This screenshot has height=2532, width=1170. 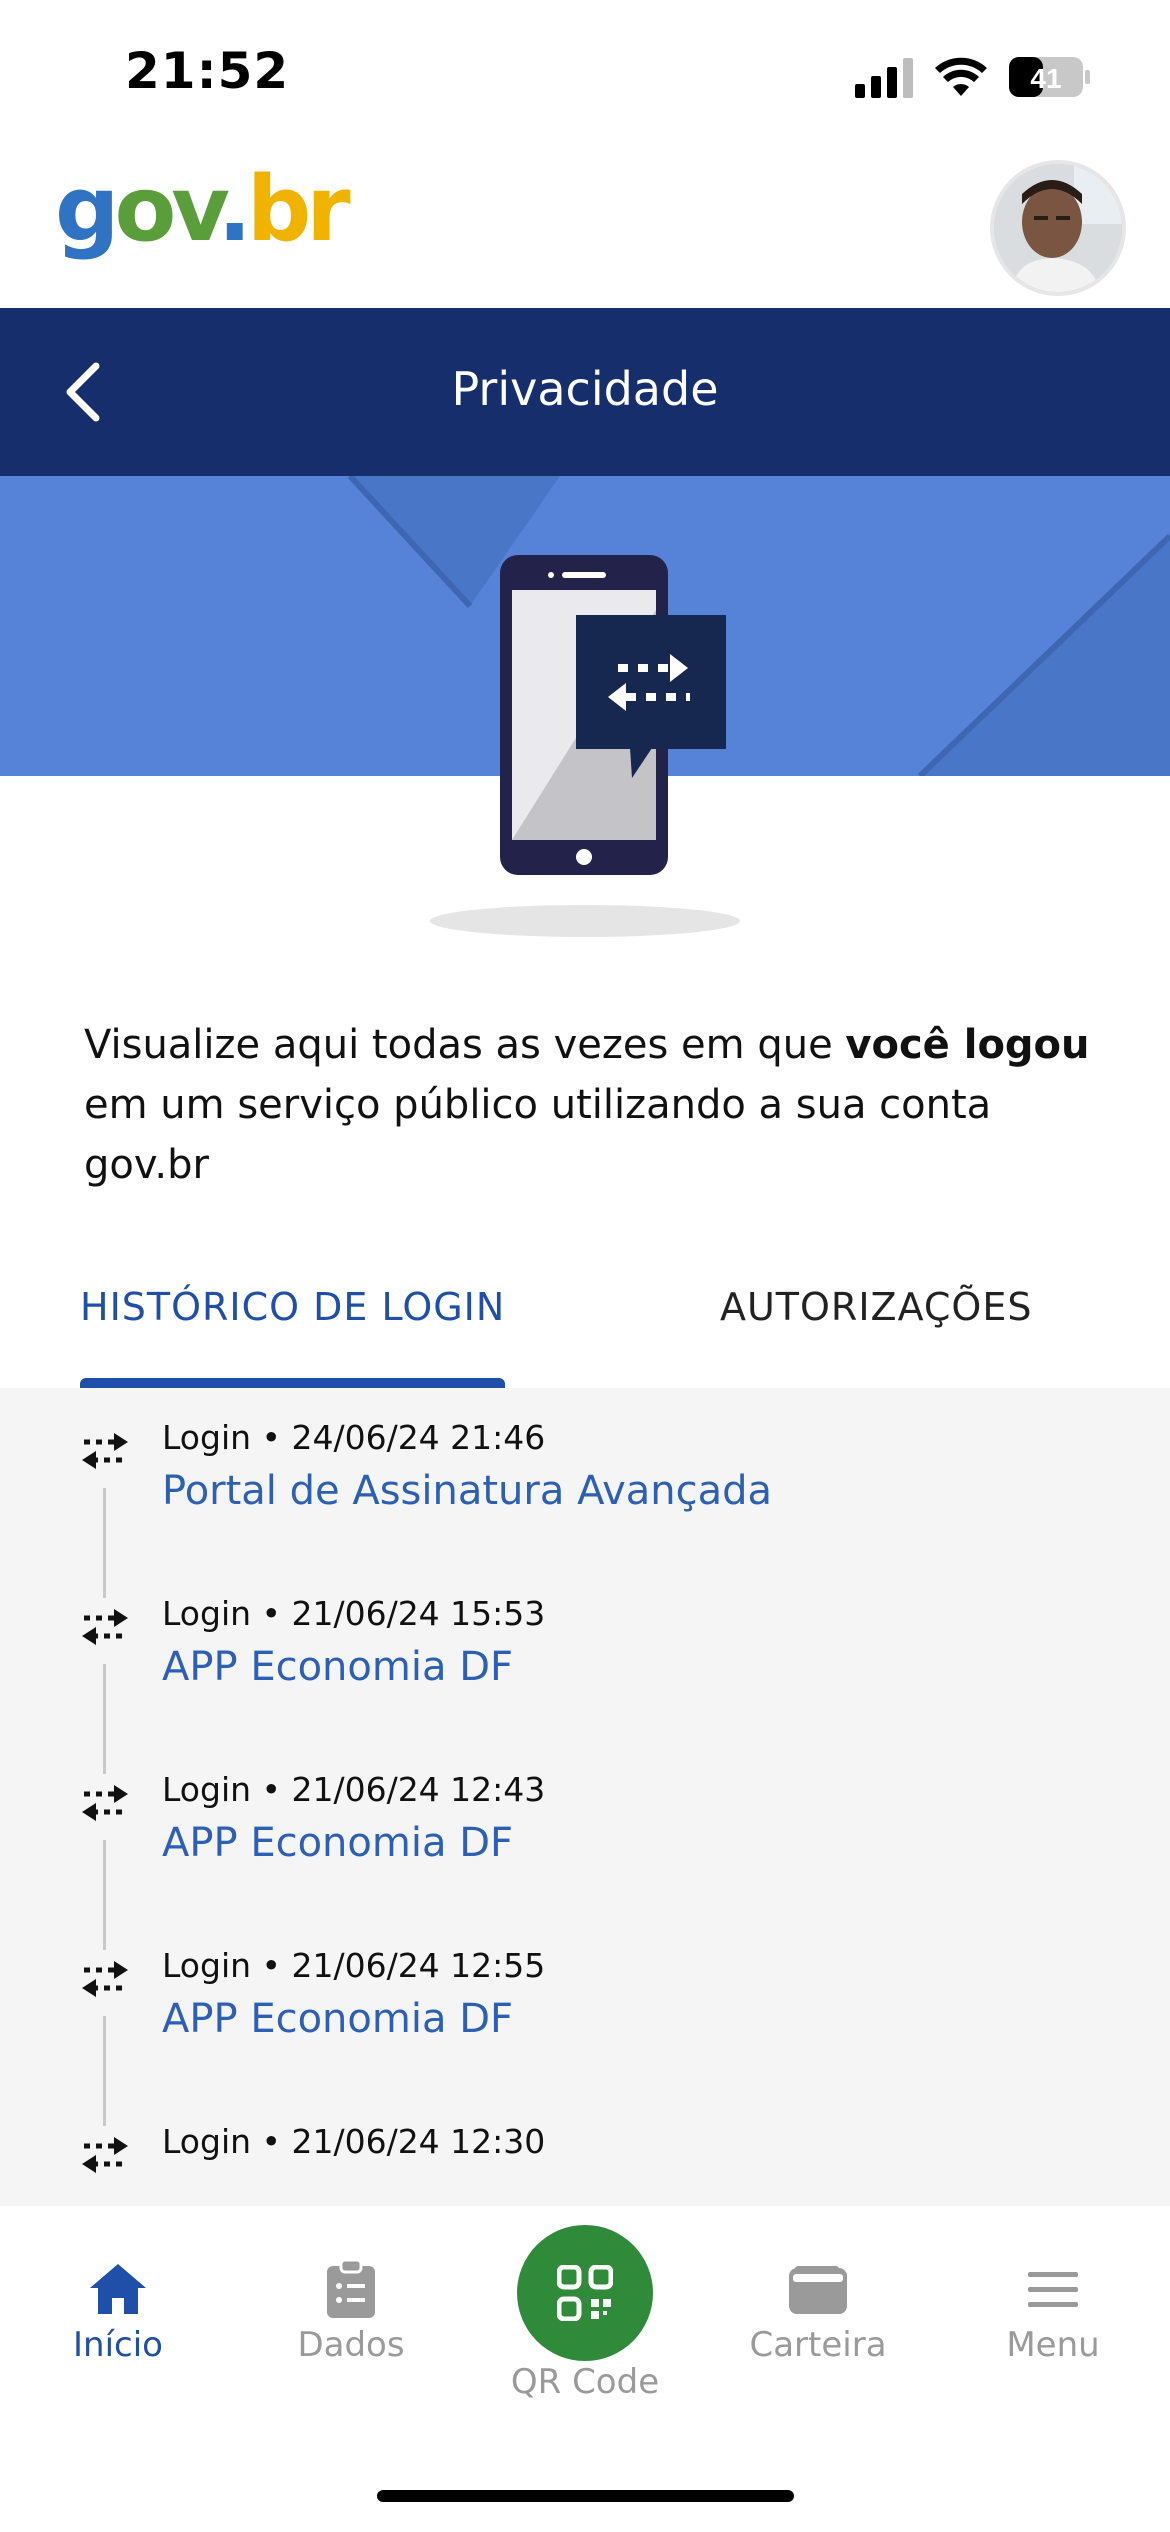 I want to click on tab-authorizations: AUTORIZAÇÕES, so click(x=876, y=1307).